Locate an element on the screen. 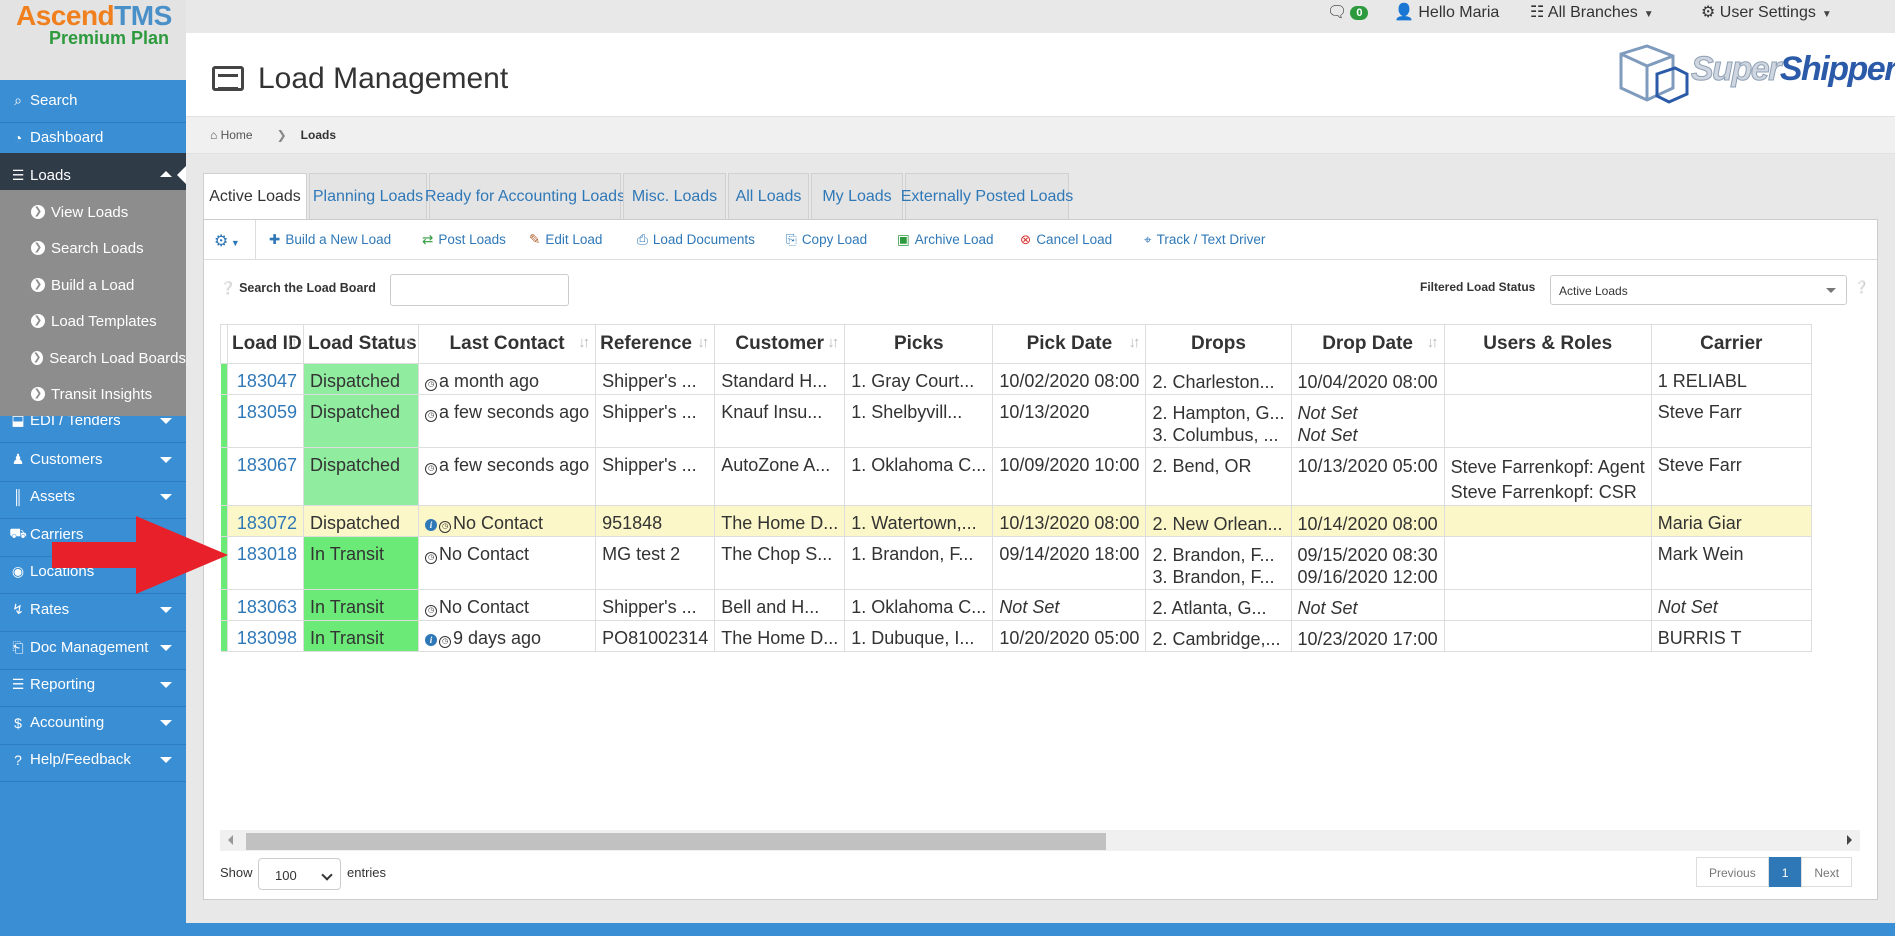 The width and height of the screenshot is (1895, 936). load-id-link: 183072 is located at coordinates (265, 521).